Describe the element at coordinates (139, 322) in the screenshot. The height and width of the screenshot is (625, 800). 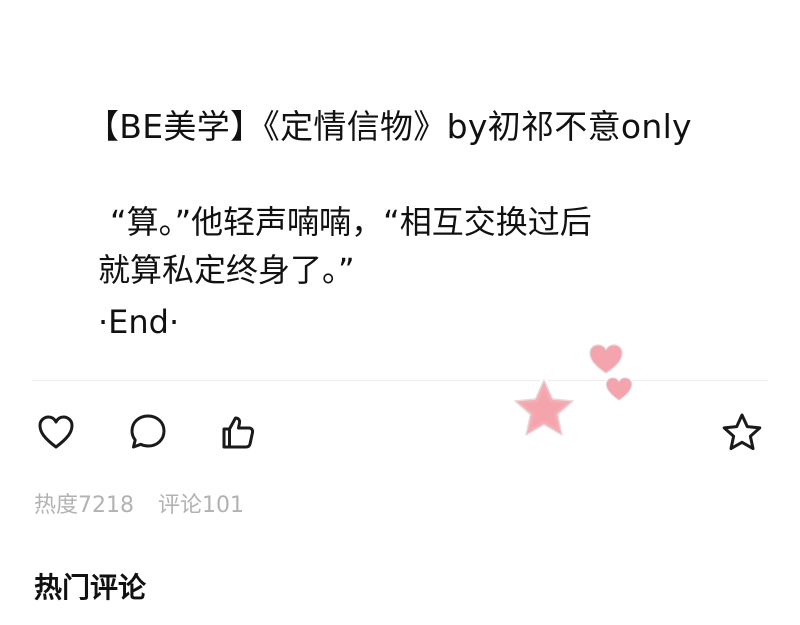
I see `post-end-marker: ·End·` at that location.